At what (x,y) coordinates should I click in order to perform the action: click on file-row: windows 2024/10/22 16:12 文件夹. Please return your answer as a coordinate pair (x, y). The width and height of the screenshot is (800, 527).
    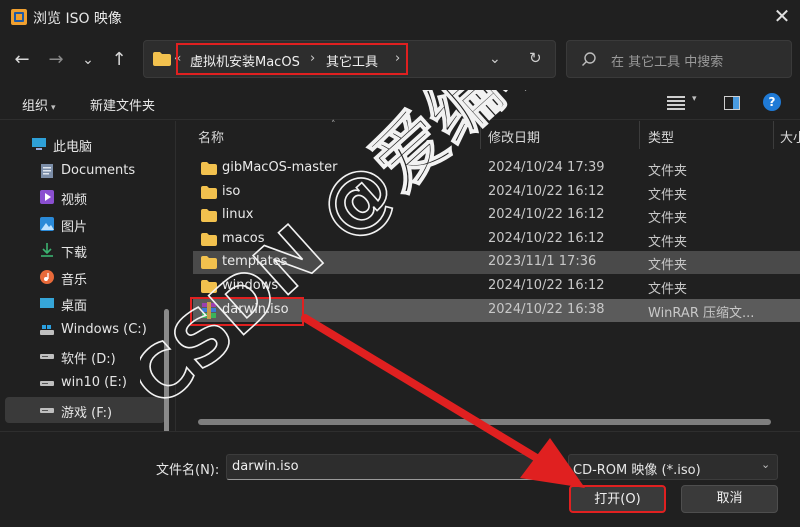
    Looking at the image, I should click on (496, 286).